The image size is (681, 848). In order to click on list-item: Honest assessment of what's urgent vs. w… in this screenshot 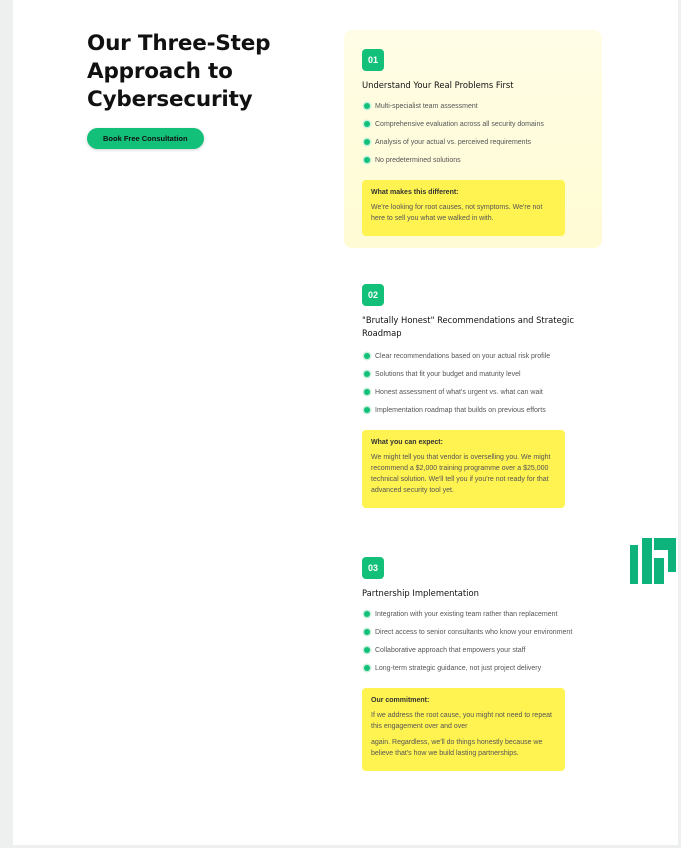, I will do `click(479, 392)`.